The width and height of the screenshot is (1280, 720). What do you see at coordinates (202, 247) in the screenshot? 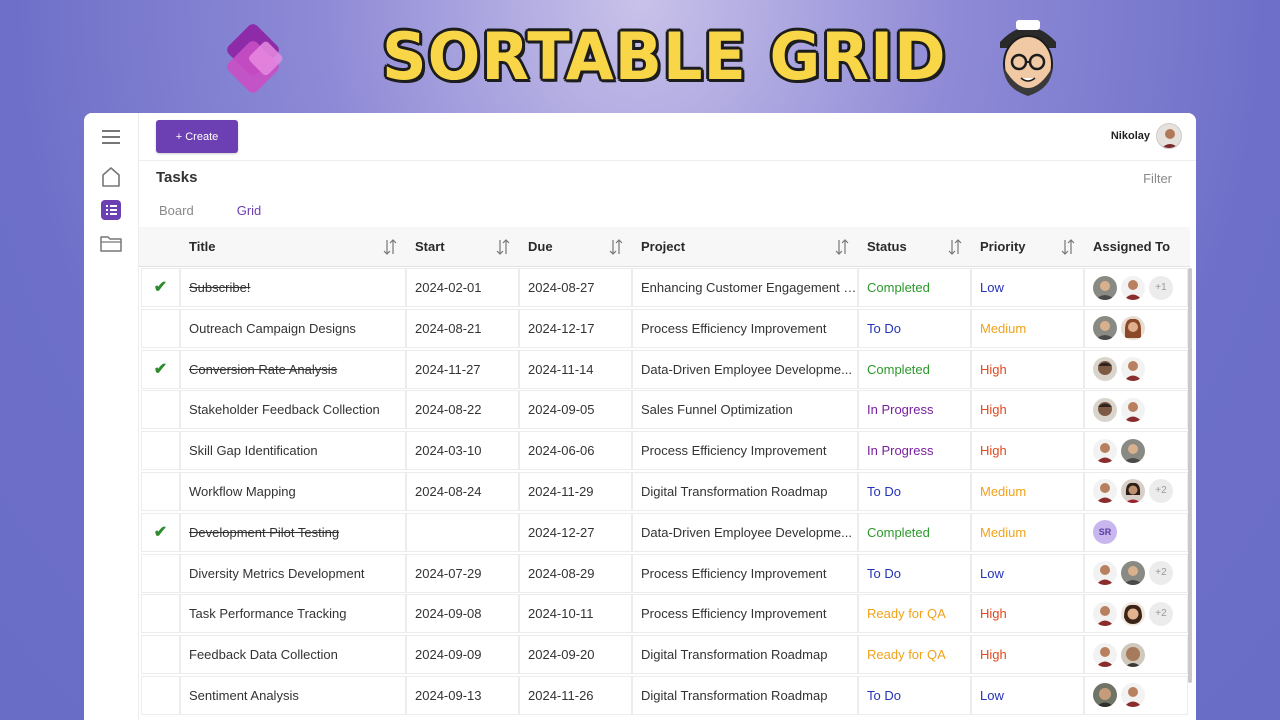
I see `column-header-title: Title` at bounding box center [202, 247].